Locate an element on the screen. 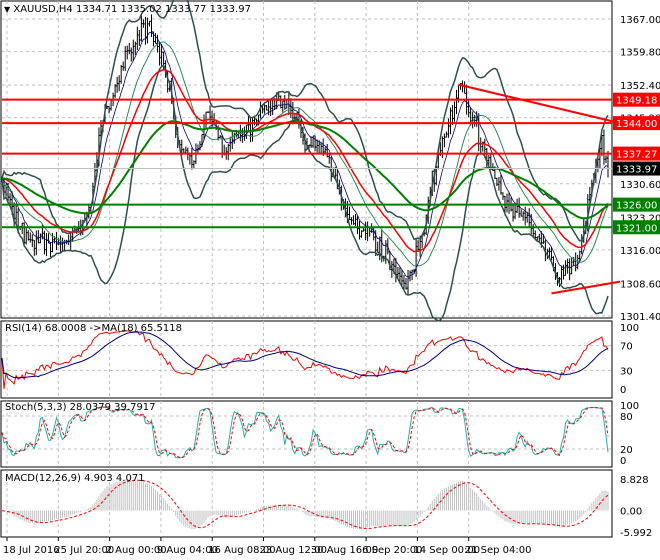 This screenshot has width=660, height=560. price-level-label: 1349.18 is located at coordinates (636, 101).